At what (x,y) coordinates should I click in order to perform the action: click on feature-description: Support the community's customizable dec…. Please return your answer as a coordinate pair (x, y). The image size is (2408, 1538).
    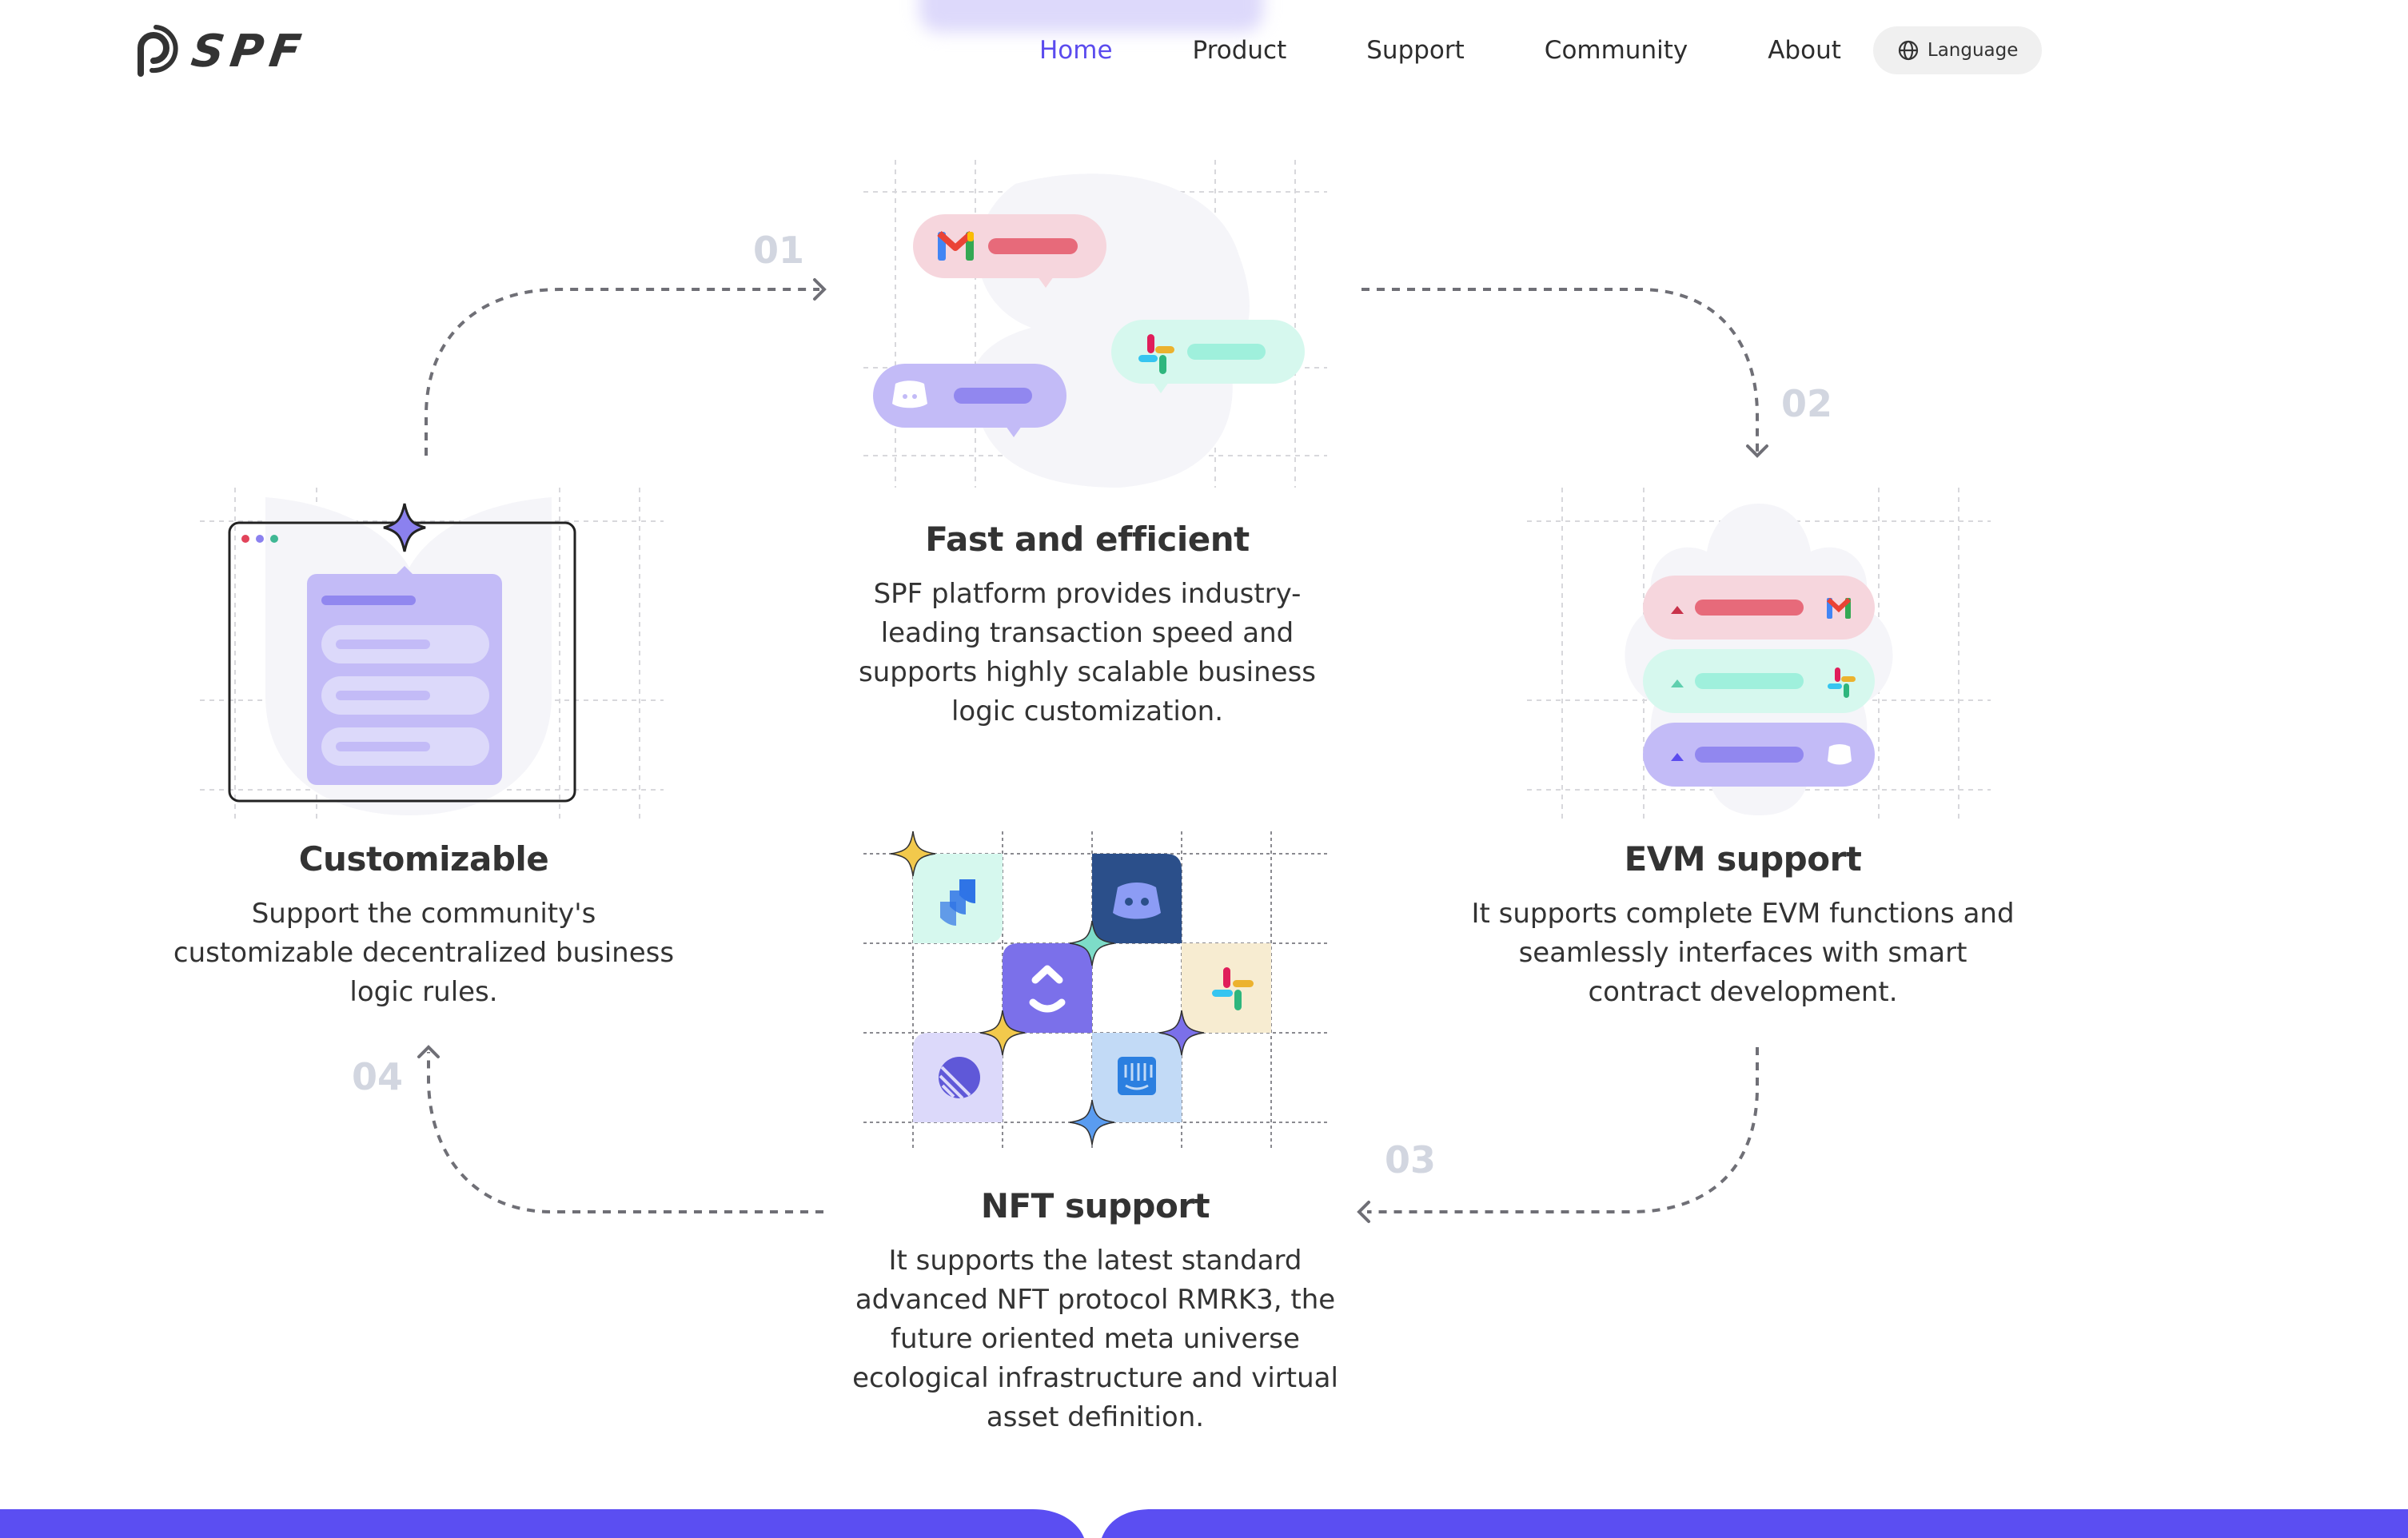
    Looking at the image, I should click on (424, 953).